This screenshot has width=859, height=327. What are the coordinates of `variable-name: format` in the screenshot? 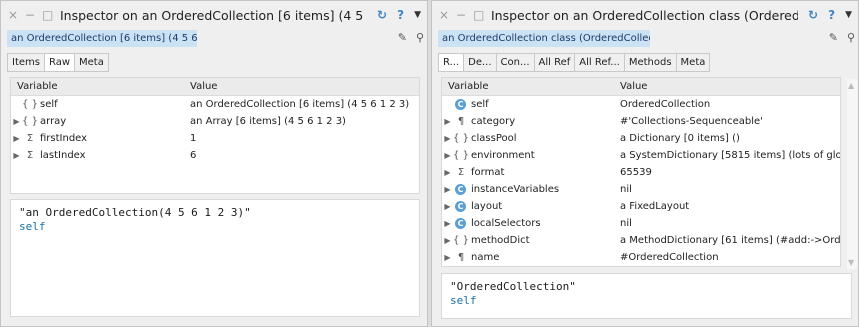 It's located at (488, 172).